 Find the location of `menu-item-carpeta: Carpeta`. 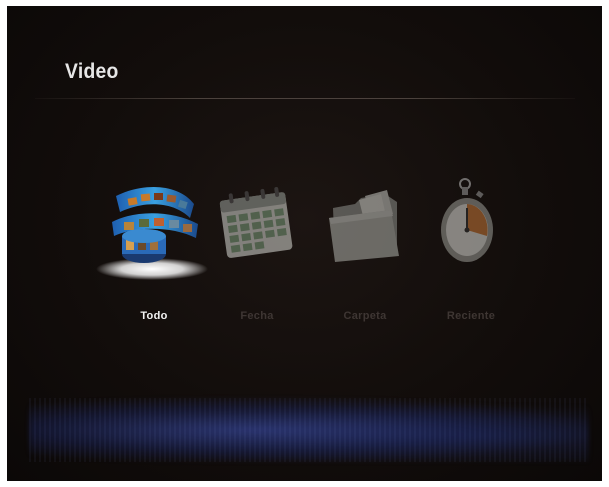

menu-item-carpeta: Carpeta is located at coordinates (365, 254).